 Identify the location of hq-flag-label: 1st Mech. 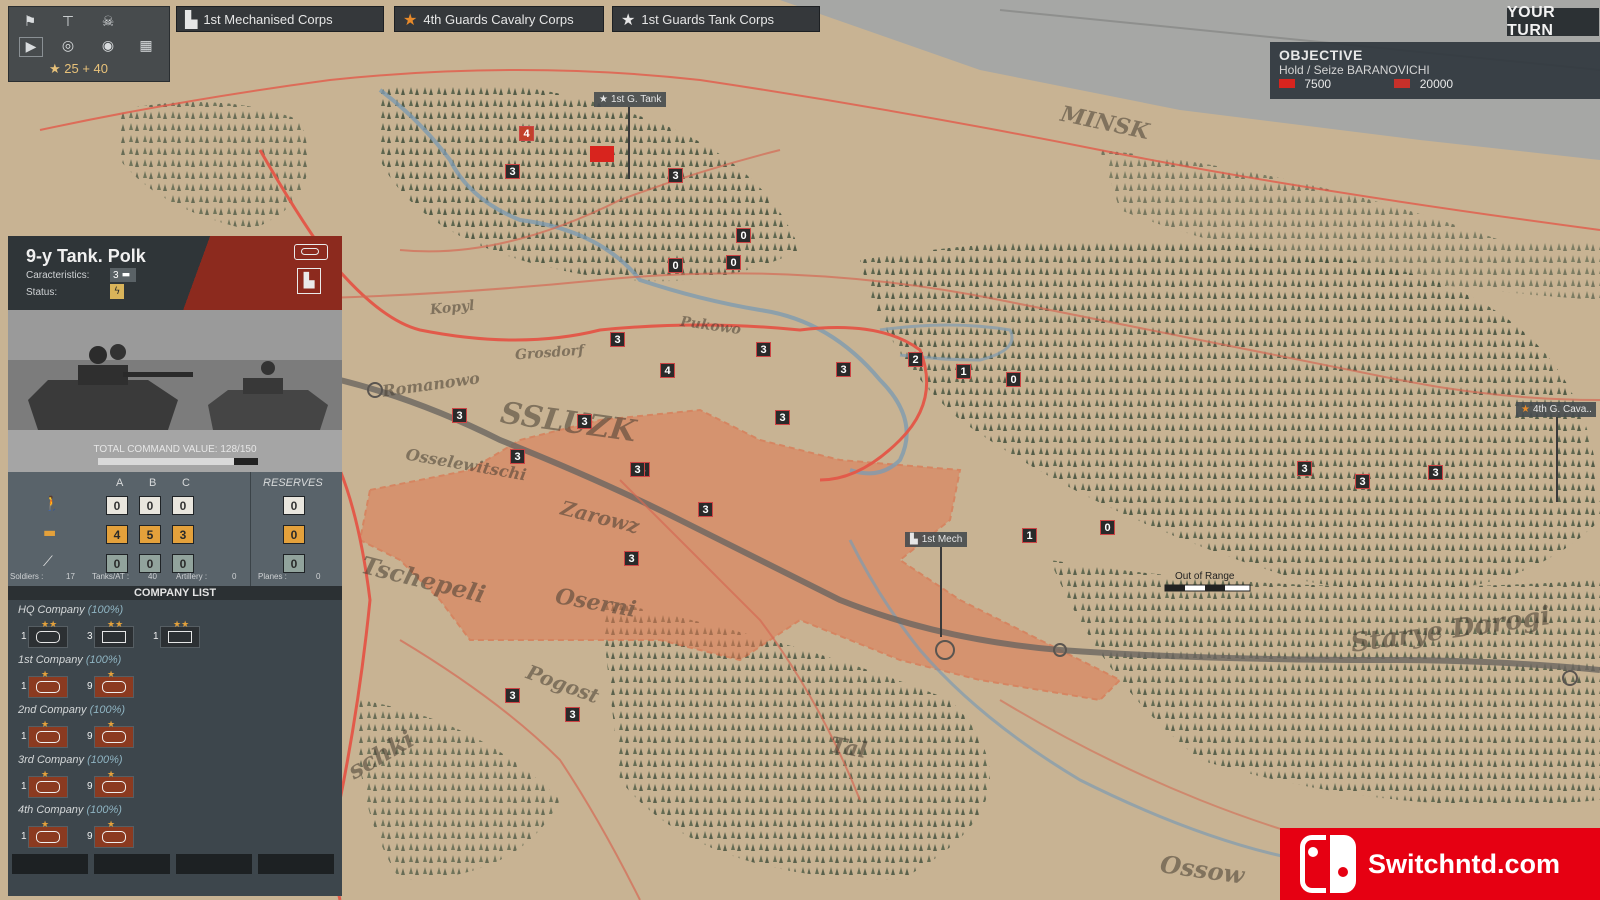
(942, 539).